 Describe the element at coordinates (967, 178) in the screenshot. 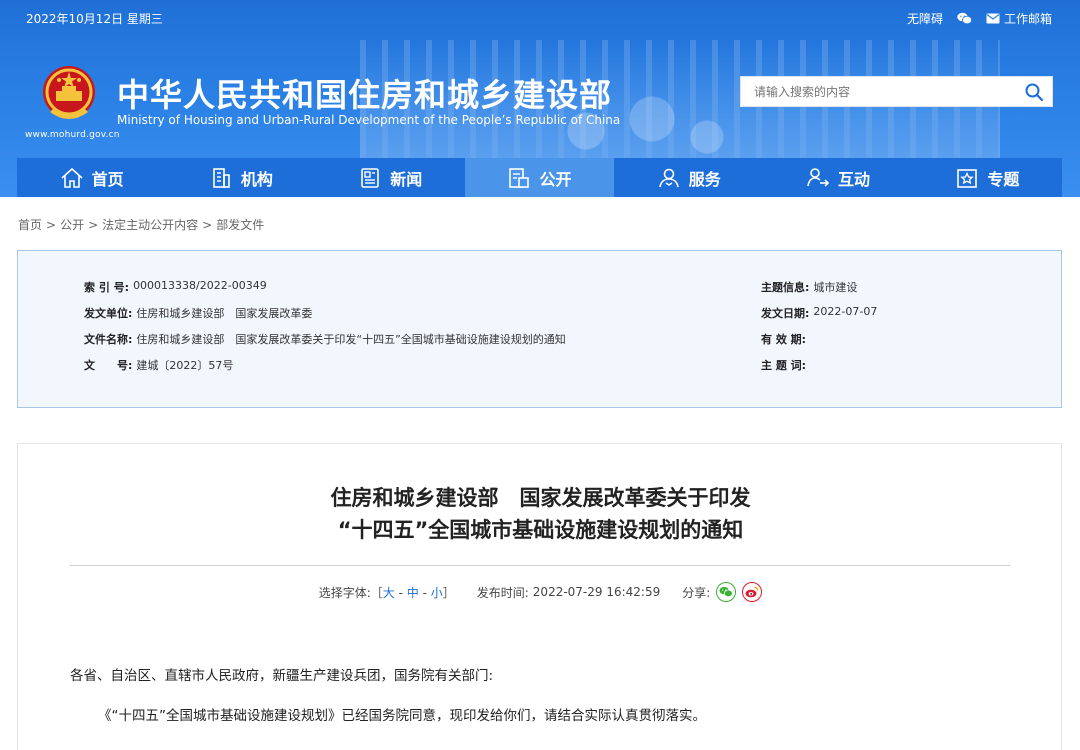

I see `topic-icon` at that location.